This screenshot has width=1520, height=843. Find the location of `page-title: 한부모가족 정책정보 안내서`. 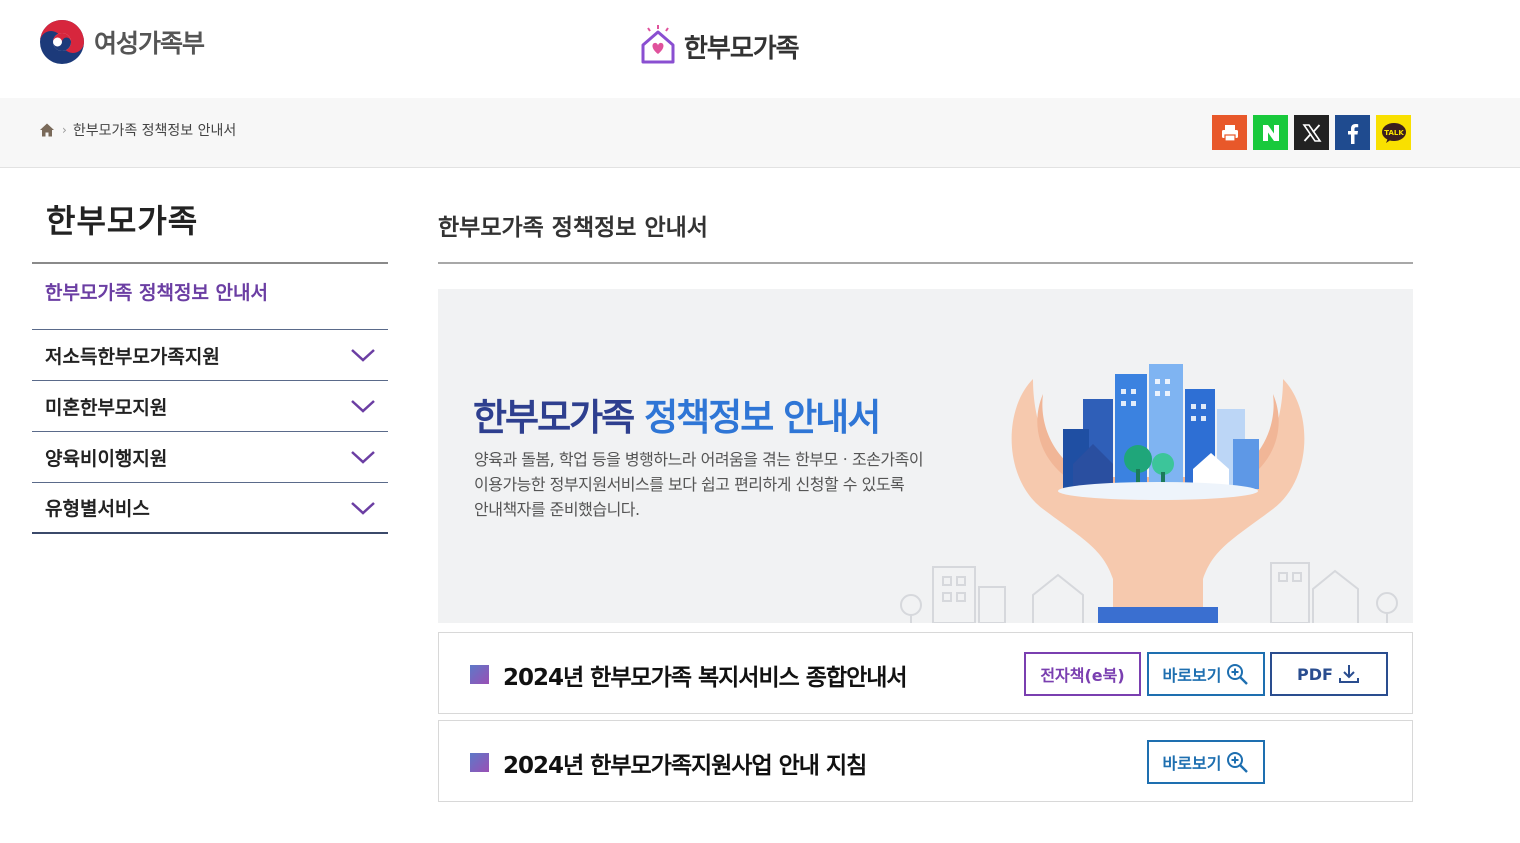

page-title: 한부모가족 정책정보 안내서 is located at coordinates (925, 230).